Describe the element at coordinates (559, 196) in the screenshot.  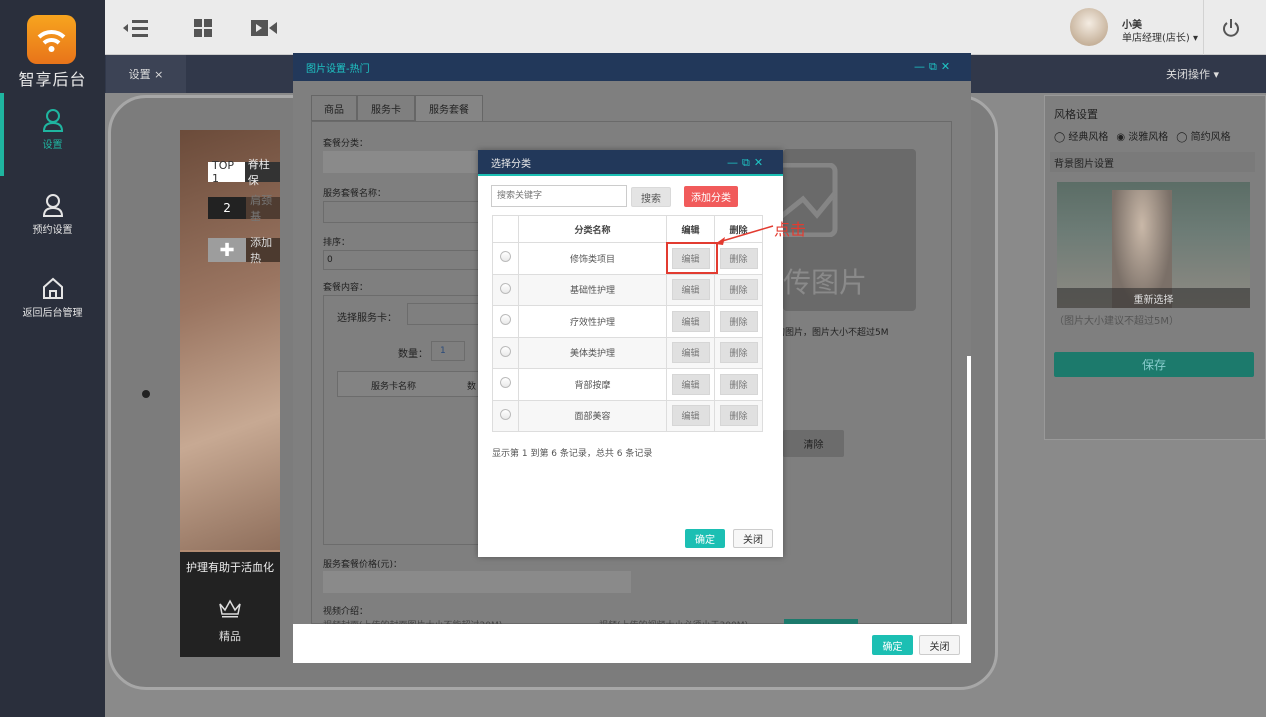
I see `search-input` at that location.